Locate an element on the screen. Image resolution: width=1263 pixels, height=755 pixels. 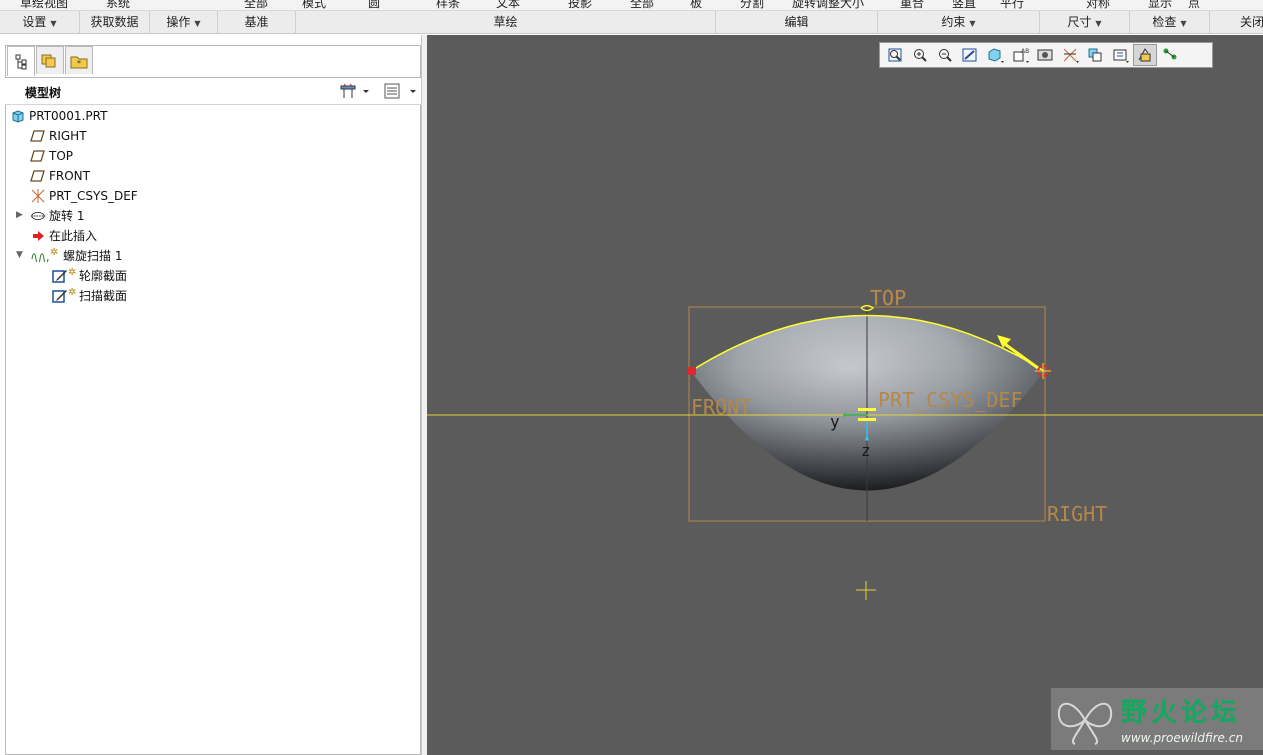
tree-item: ✲ 扫描截面 is located at coordinates (89, 296).